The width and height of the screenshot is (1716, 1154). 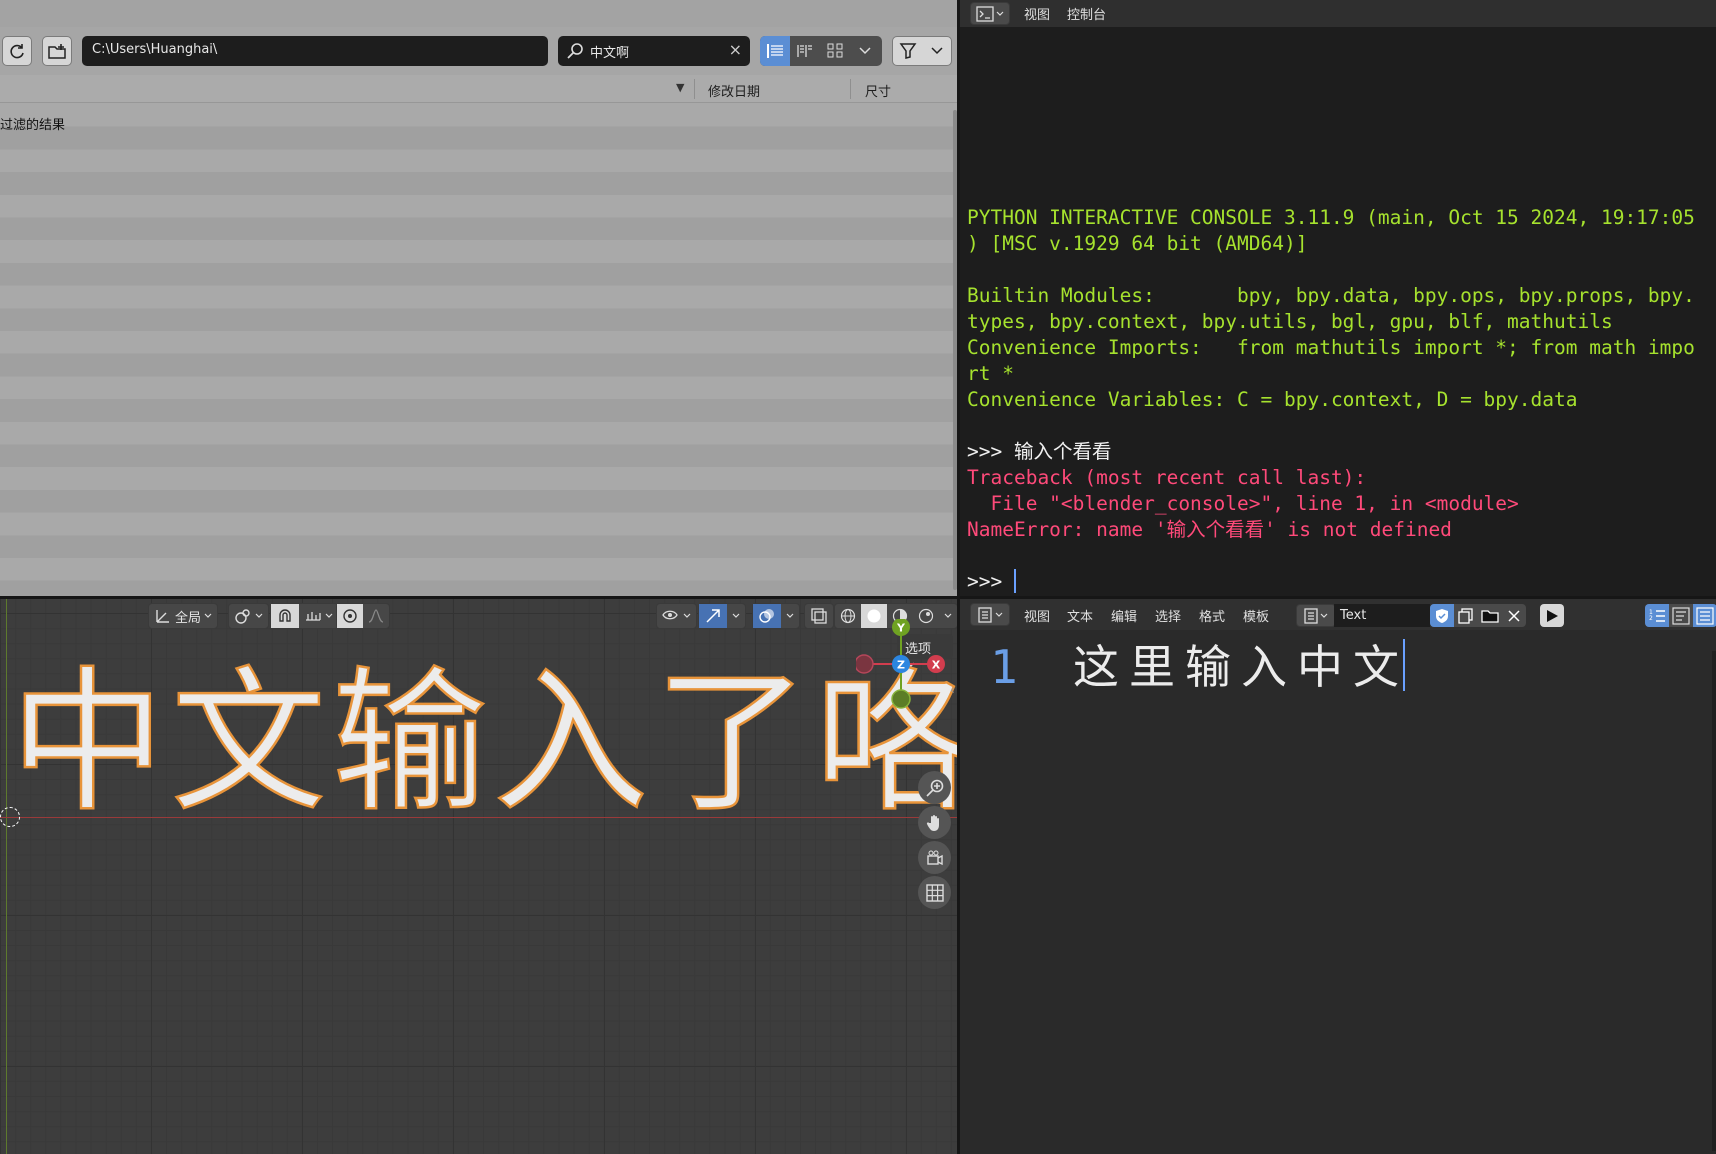 What do you see at coordinates (1552, 615) in the screenshot?
I see `run-script-button` at bounding box center [1552, 615].